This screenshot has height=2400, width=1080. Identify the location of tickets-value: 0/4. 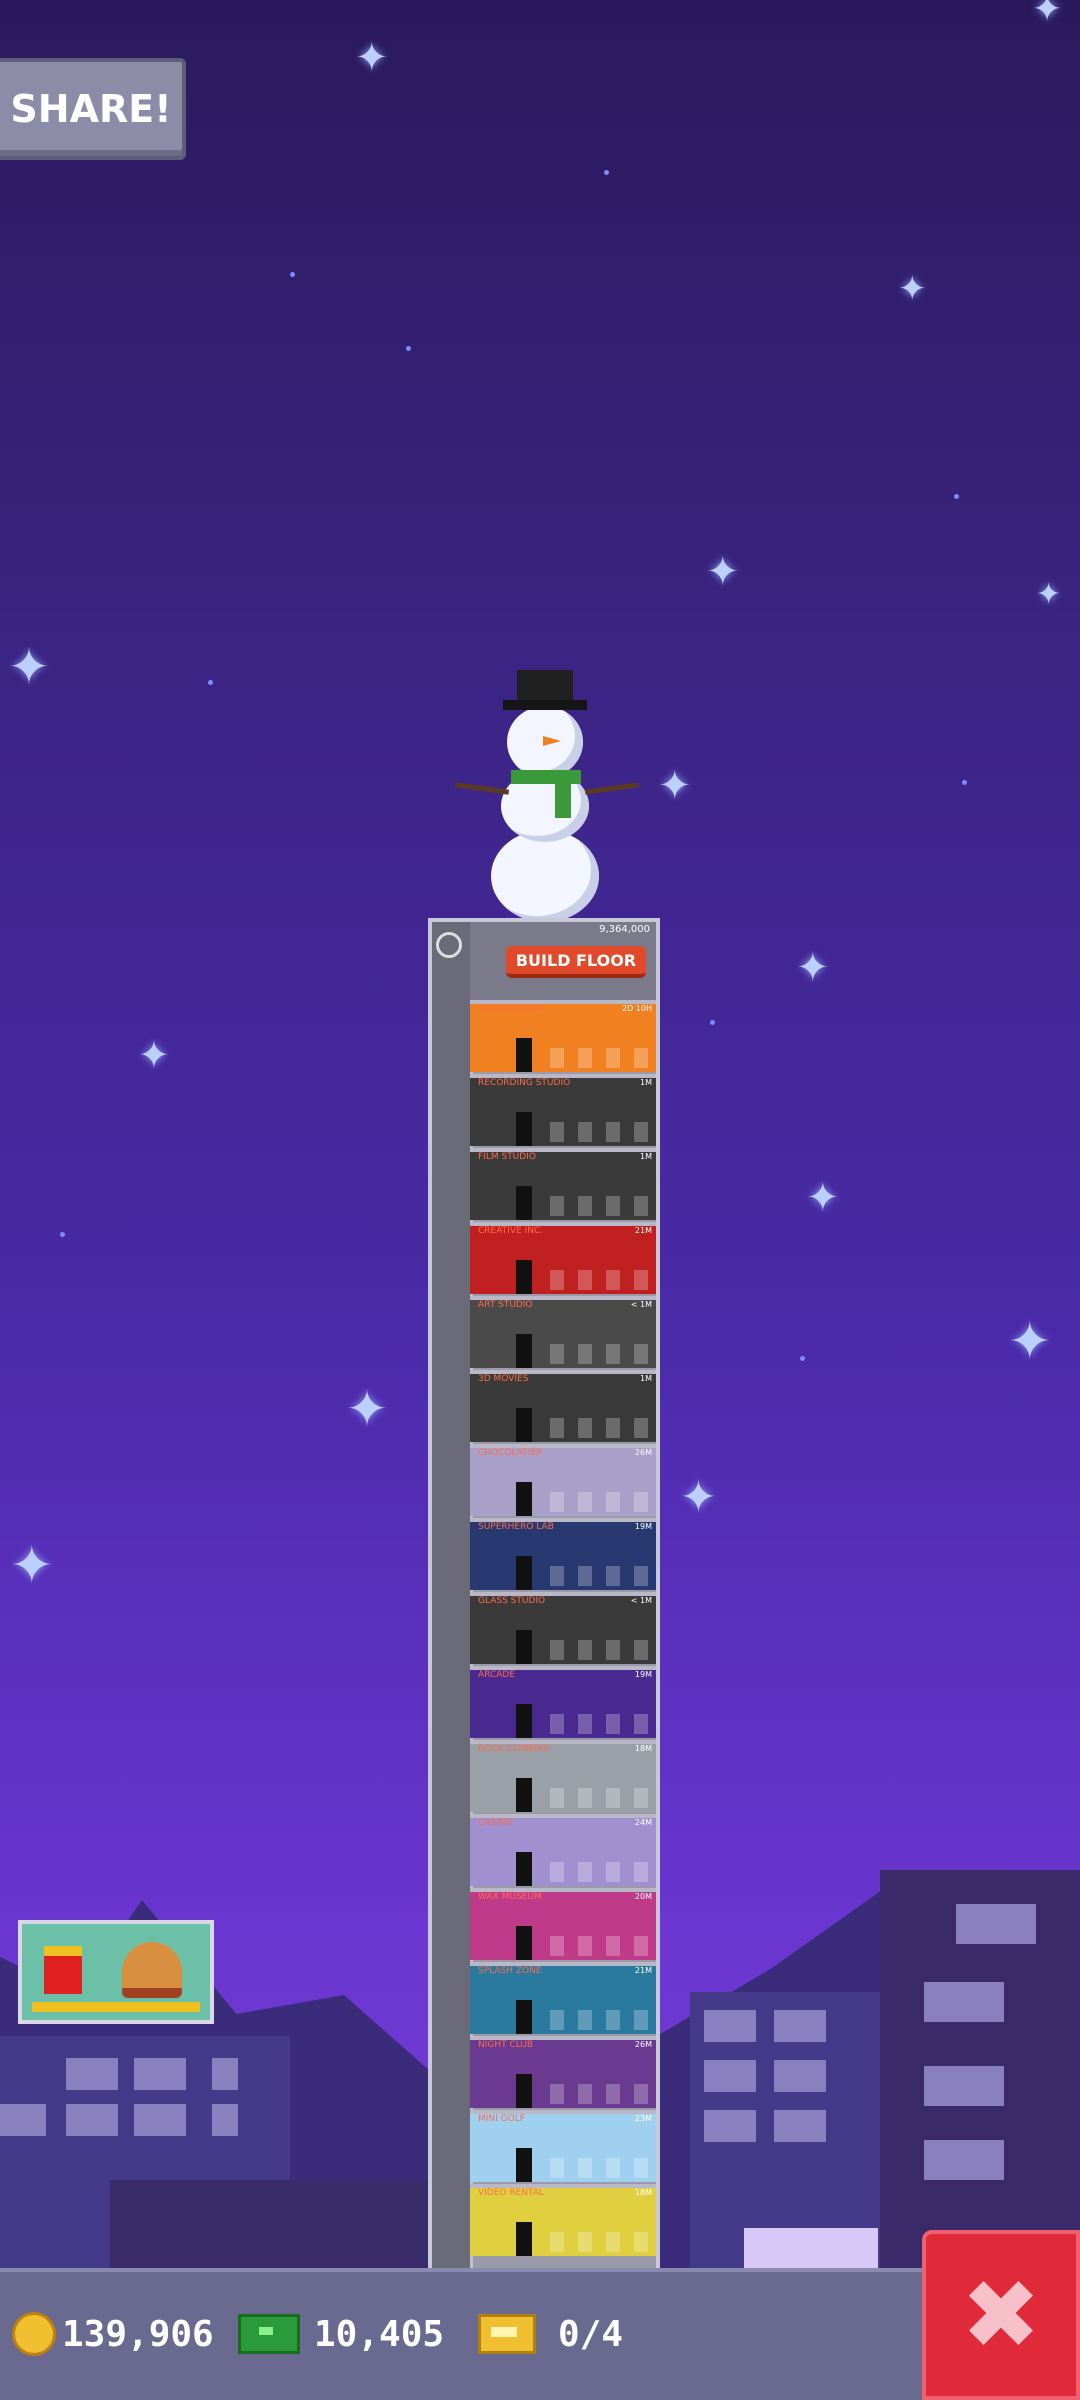
(591, 2334).